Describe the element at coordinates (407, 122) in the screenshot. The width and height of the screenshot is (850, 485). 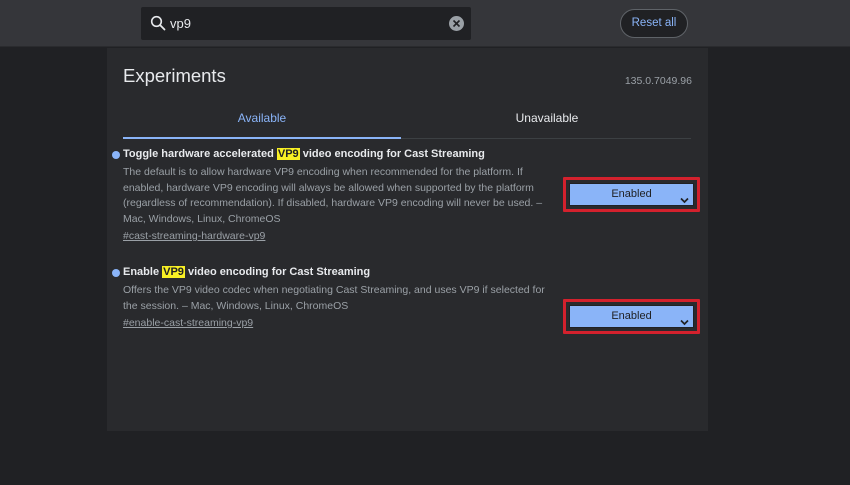
I see `tab-bar: Available Unavailable` at that location.